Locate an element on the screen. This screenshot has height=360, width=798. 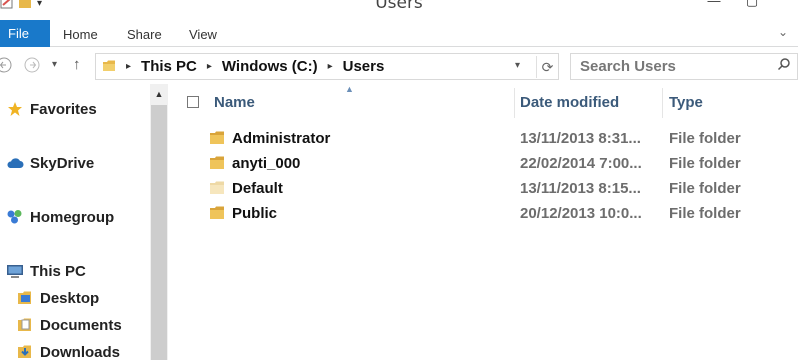
homegroup-icon is located at coordinates (15, 217).